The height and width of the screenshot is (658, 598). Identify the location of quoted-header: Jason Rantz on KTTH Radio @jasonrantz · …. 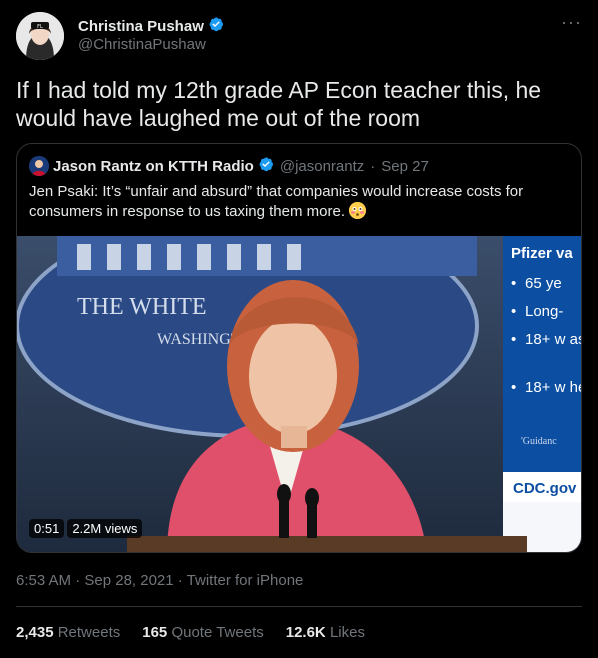
(229, 166).